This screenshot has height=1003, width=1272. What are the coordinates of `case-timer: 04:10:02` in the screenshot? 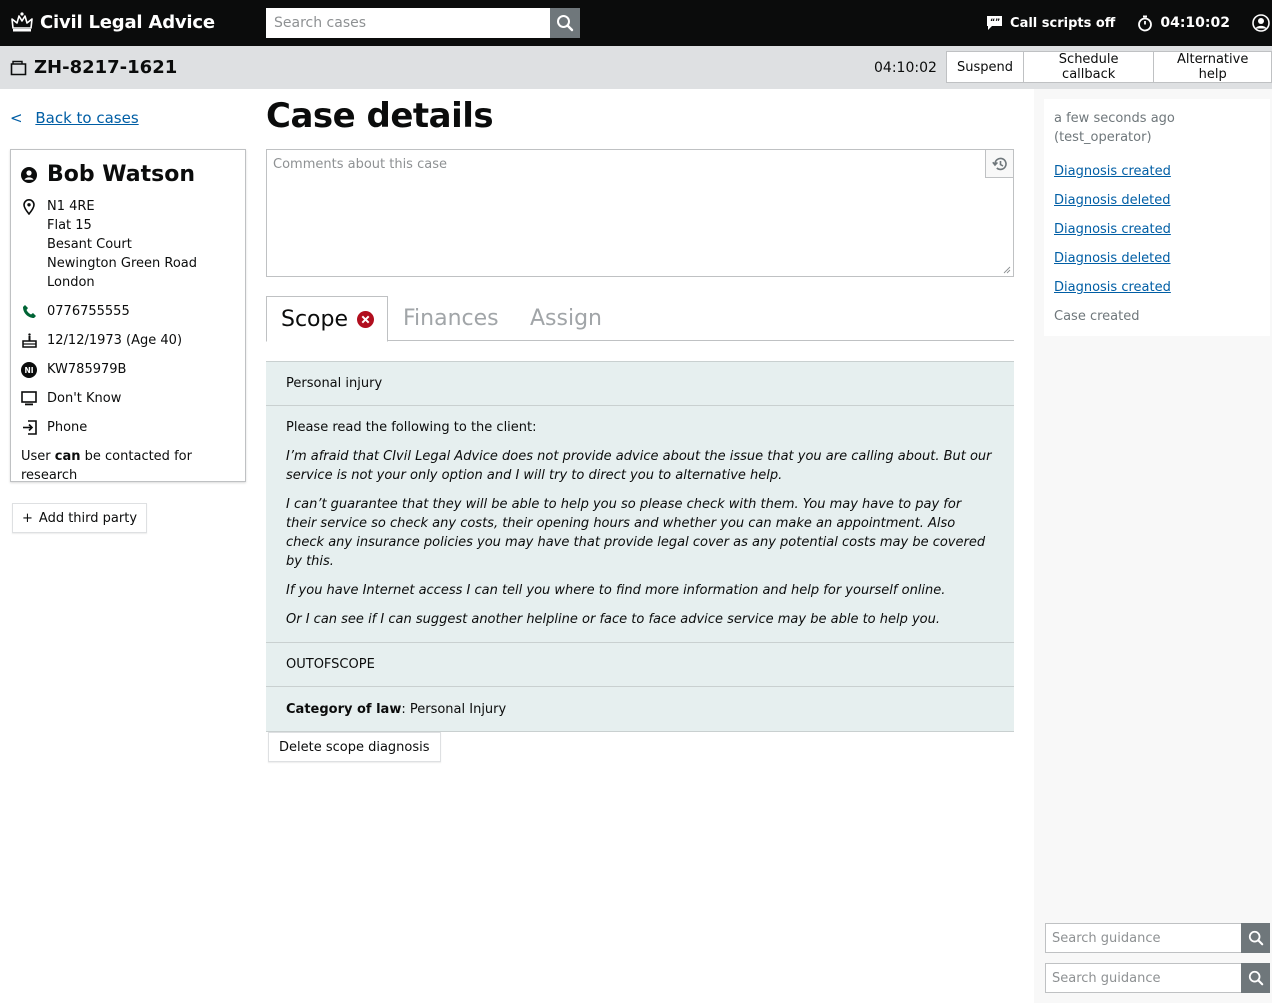 It's located at (905, 68).